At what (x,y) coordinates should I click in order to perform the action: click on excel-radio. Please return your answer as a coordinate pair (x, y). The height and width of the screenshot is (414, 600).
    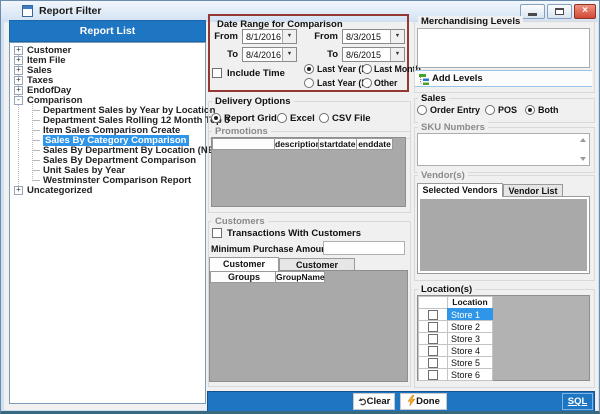
    Looking at the image, I should click on (282, 118).